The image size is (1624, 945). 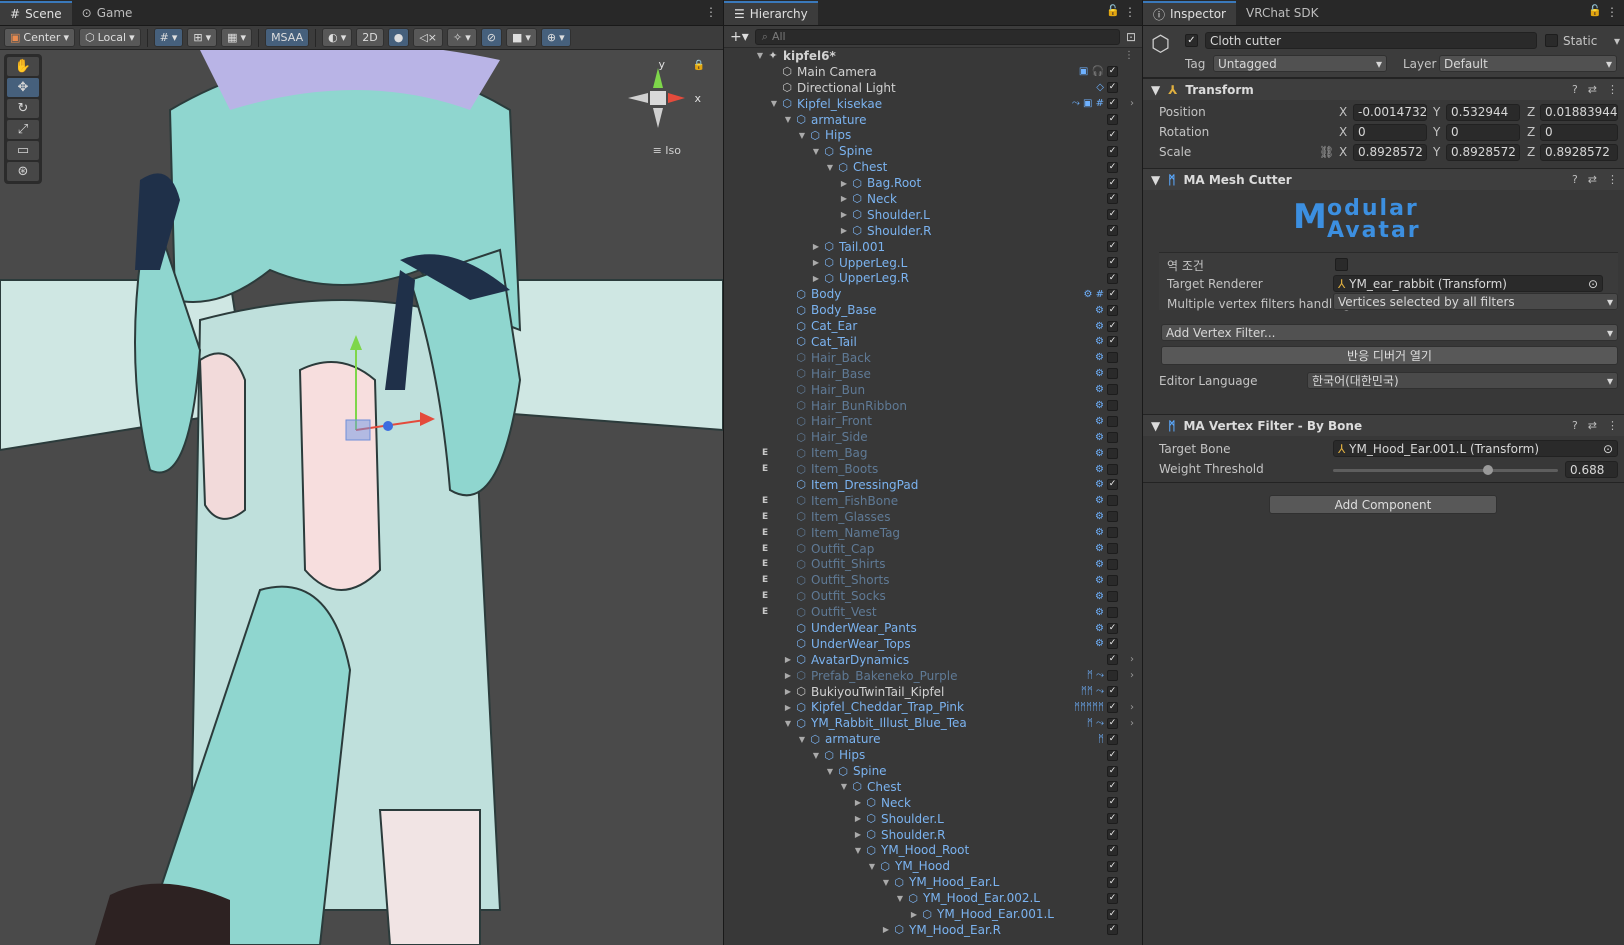 What do you see at coordinates (933, 278) in the screenshot?
I see `hierarchy-row: ▶ ⬡ UpperLeg.R ✓` at bounding box center [933, 278].